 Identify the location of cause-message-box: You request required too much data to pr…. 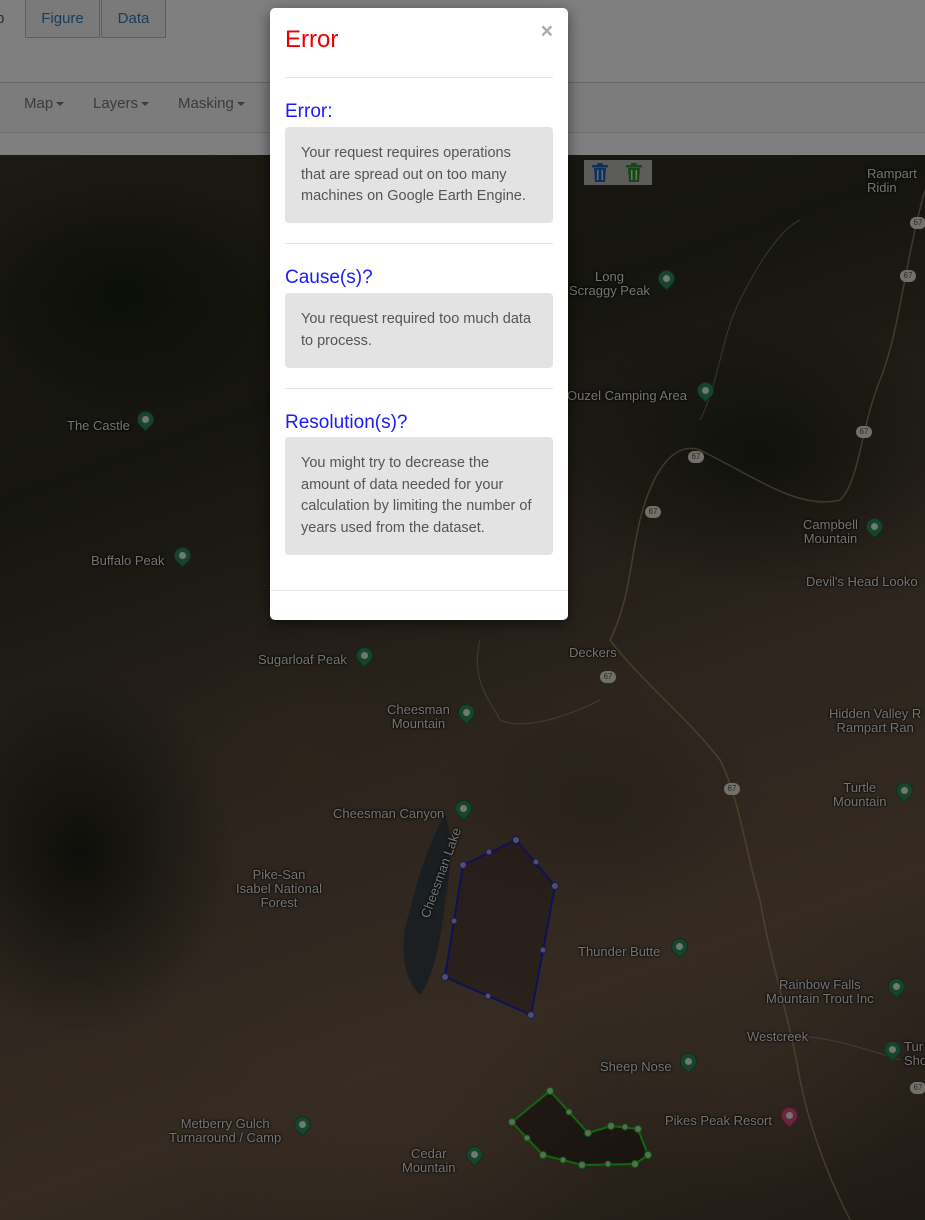
(419, 330).